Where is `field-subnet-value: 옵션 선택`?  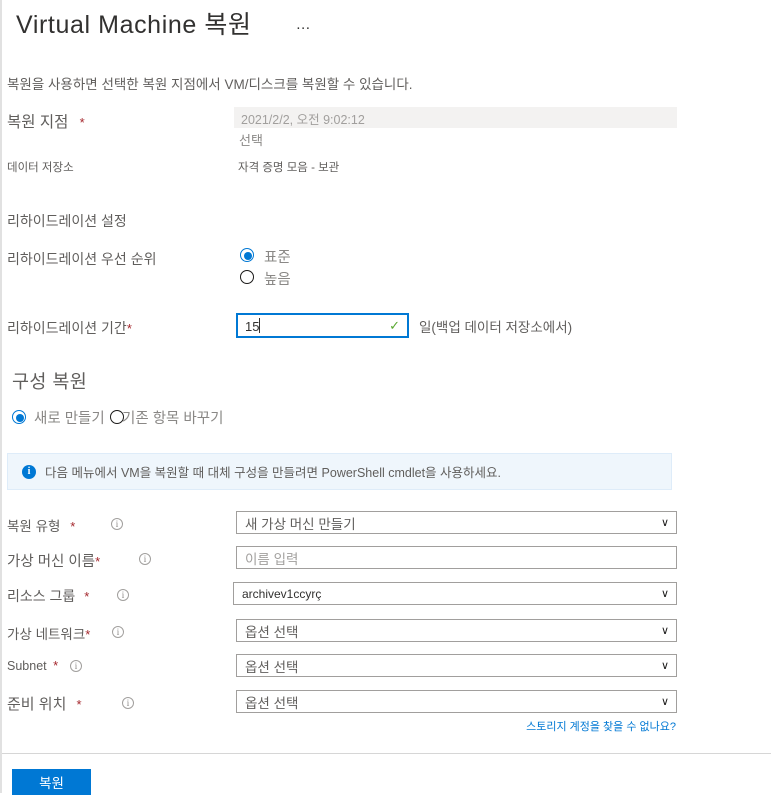
field-subnet-value: 옵션 선택 is located at coordinates (272, 667).